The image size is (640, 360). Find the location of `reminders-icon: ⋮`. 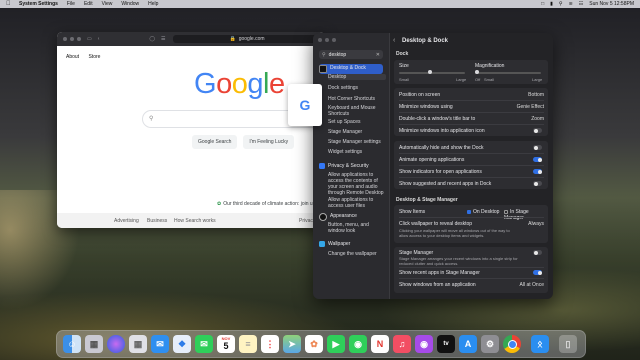

reminders-icon: ⋮ is located at coordinates (270, 344).